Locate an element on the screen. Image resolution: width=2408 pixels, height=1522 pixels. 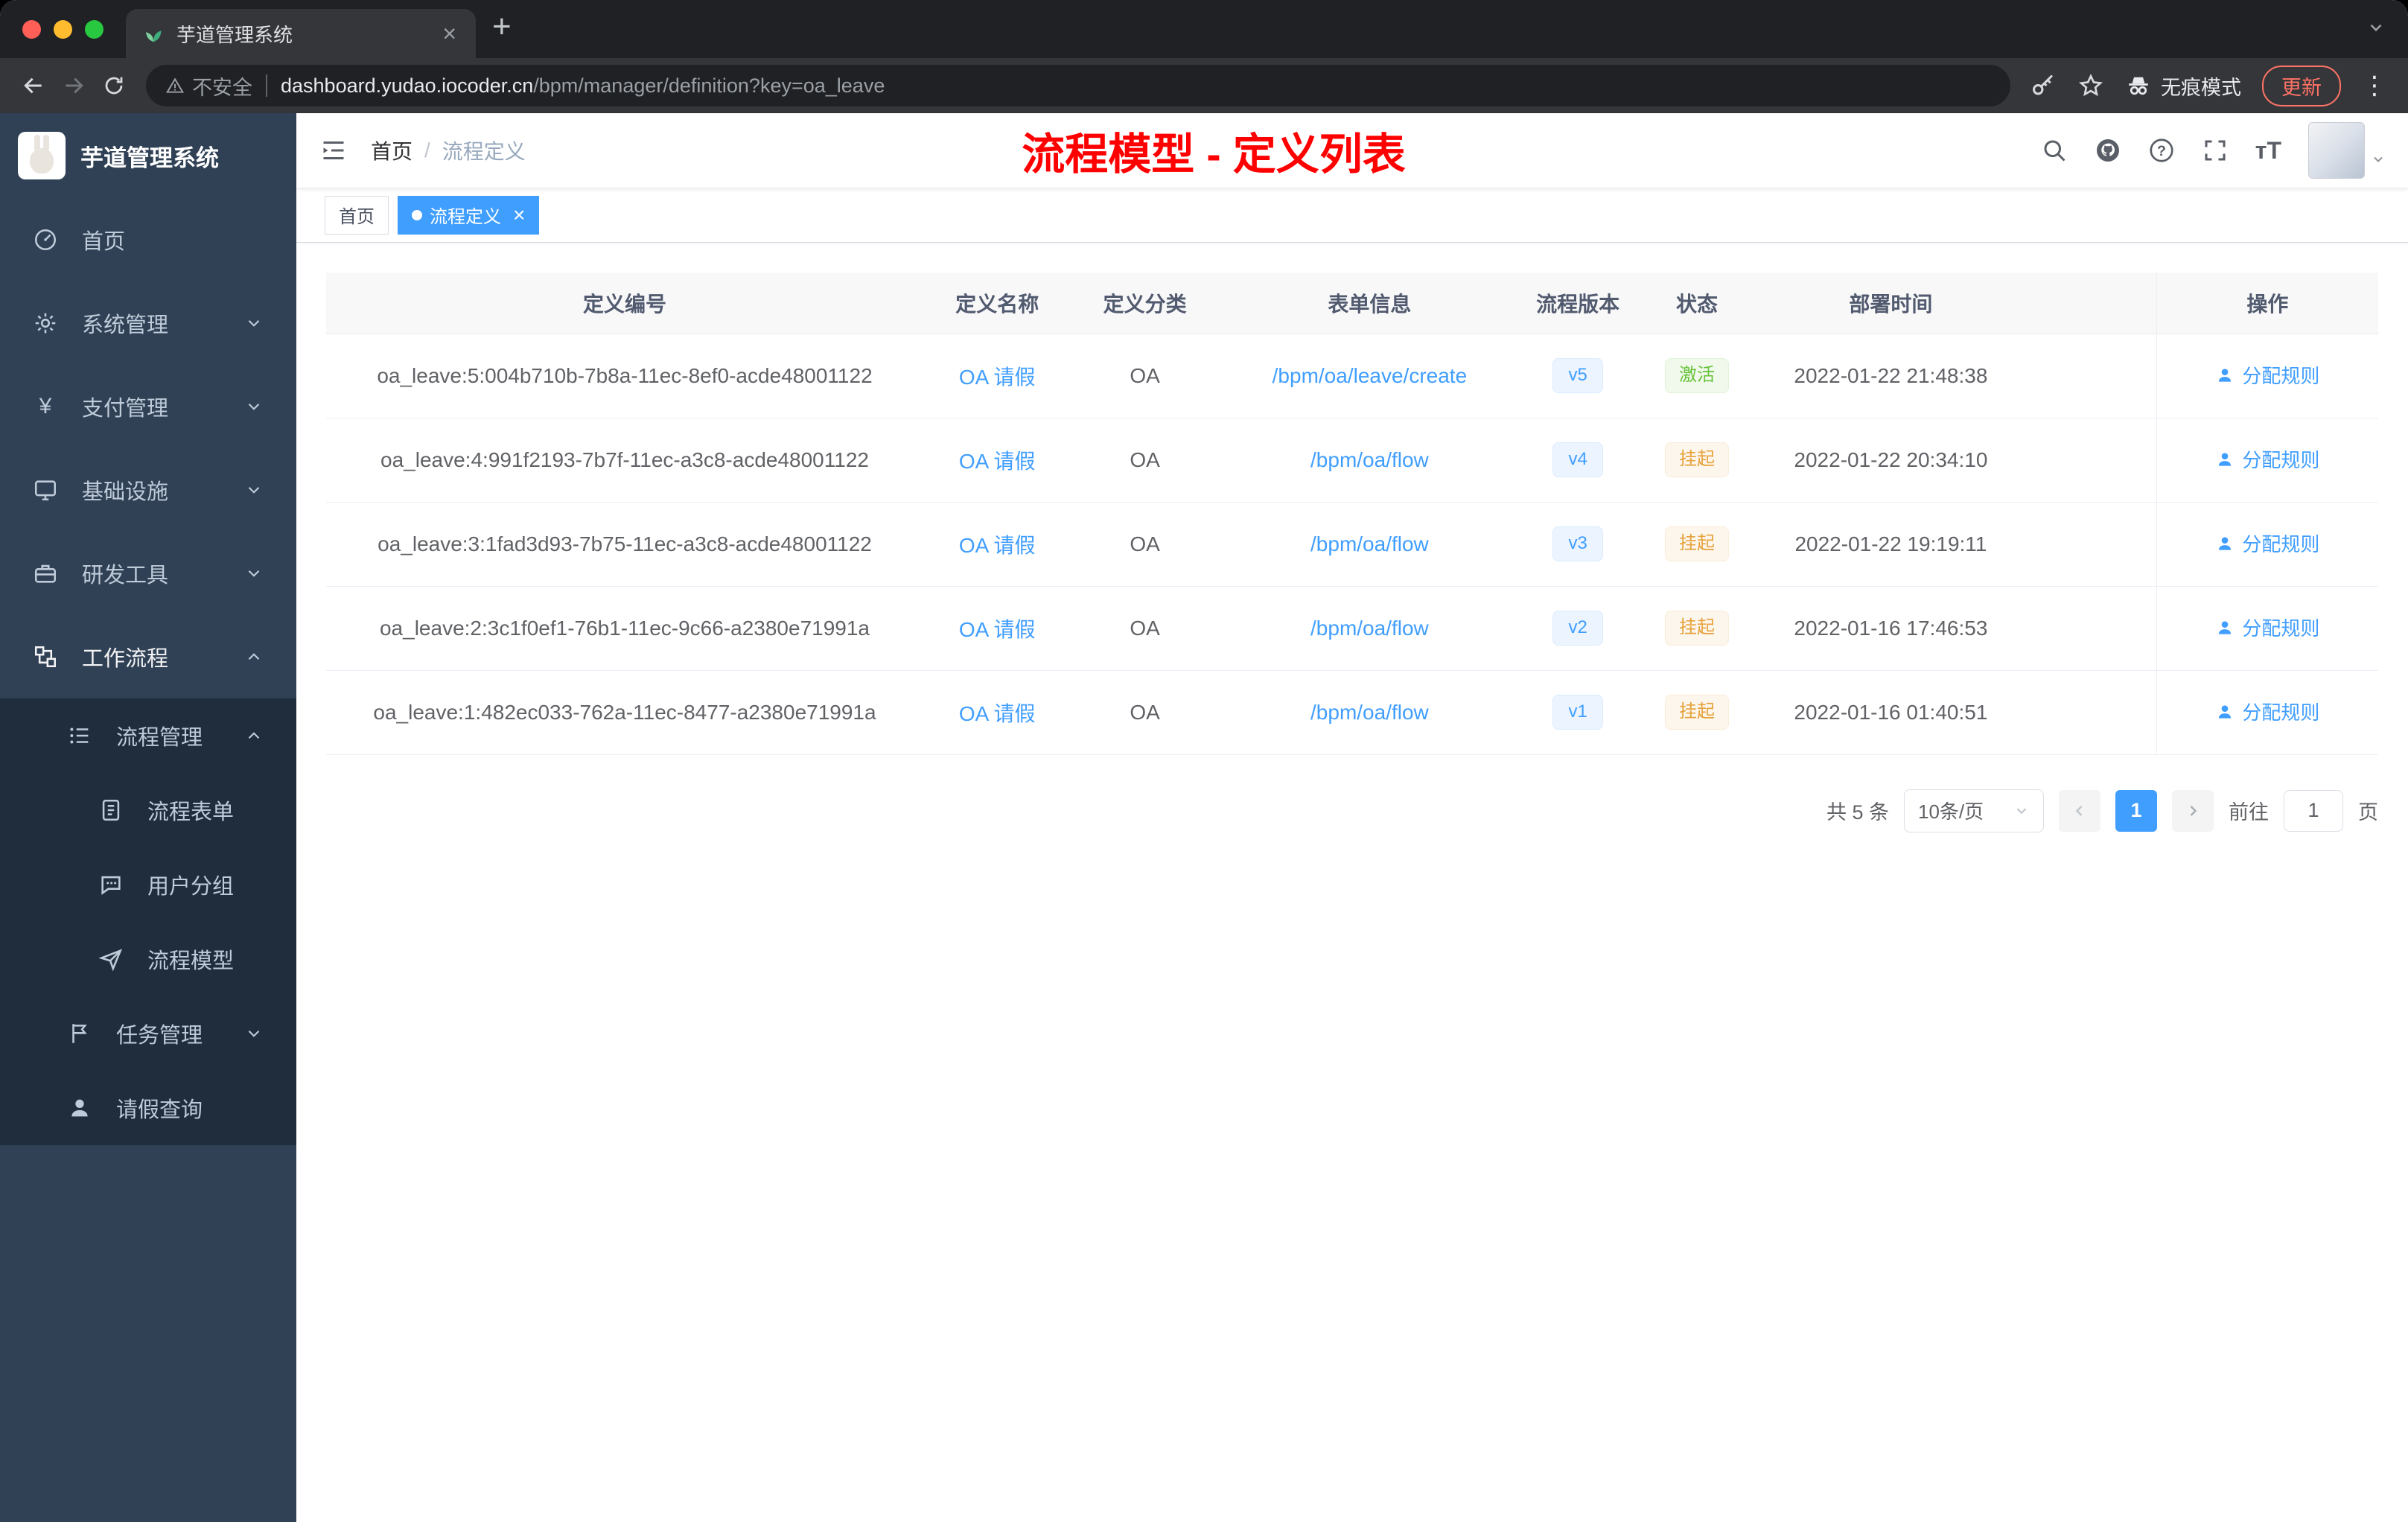
app-logo: 芋道管理系统 is located at coordinates (148, 155).